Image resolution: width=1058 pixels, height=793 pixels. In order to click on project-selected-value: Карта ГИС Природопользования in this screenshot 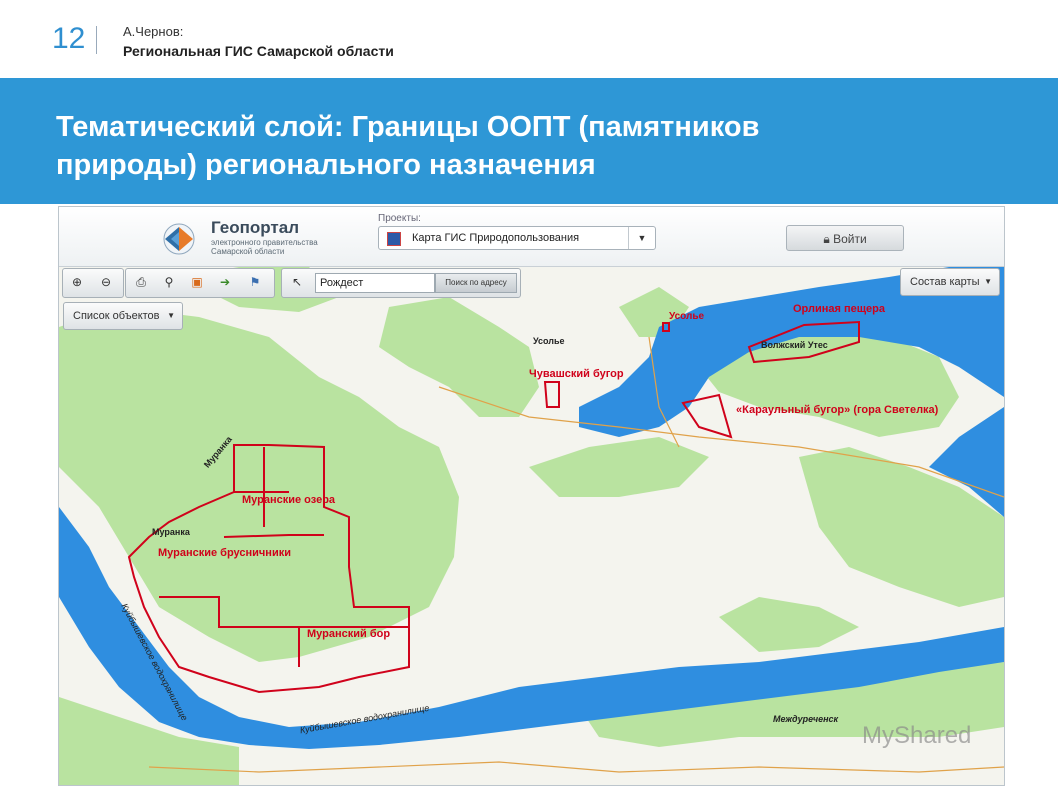, I will do `click(496, 238)`.